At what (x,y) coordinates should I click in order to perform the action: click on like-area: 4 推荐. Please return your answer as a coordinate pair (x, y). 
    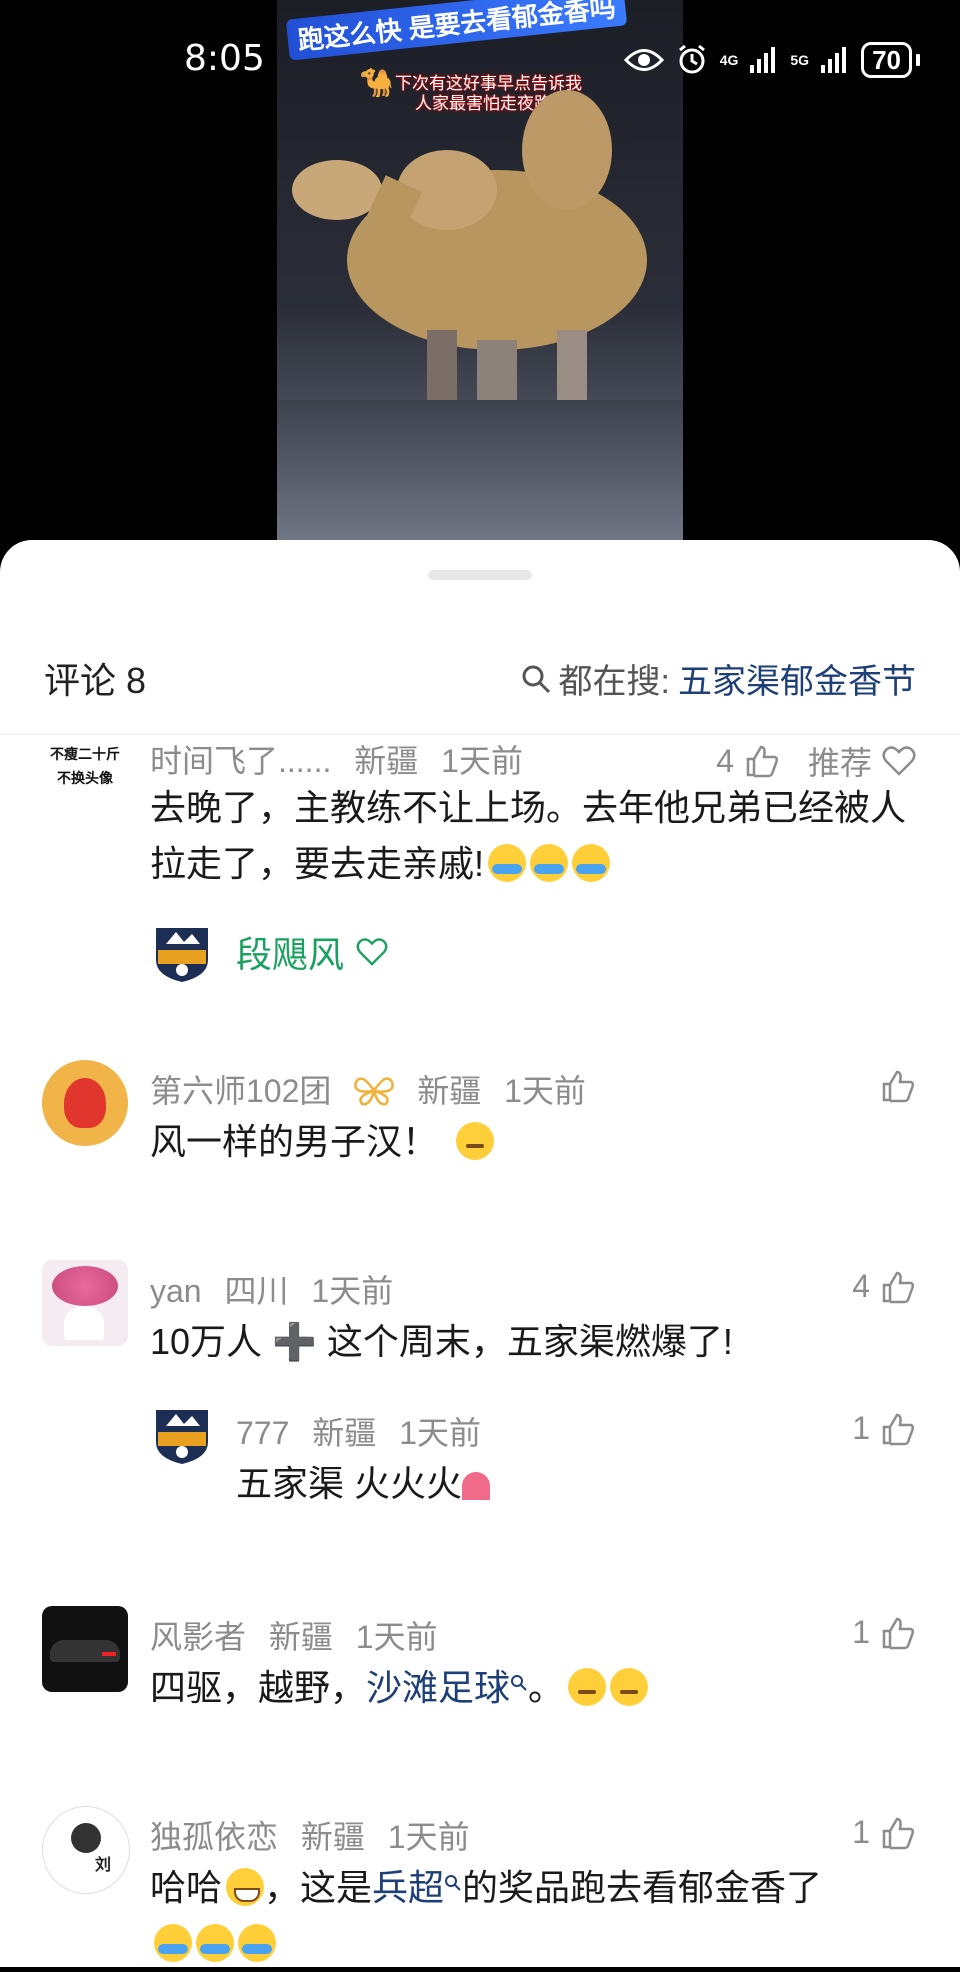
    Looking at the image, I should click on (816, 761).